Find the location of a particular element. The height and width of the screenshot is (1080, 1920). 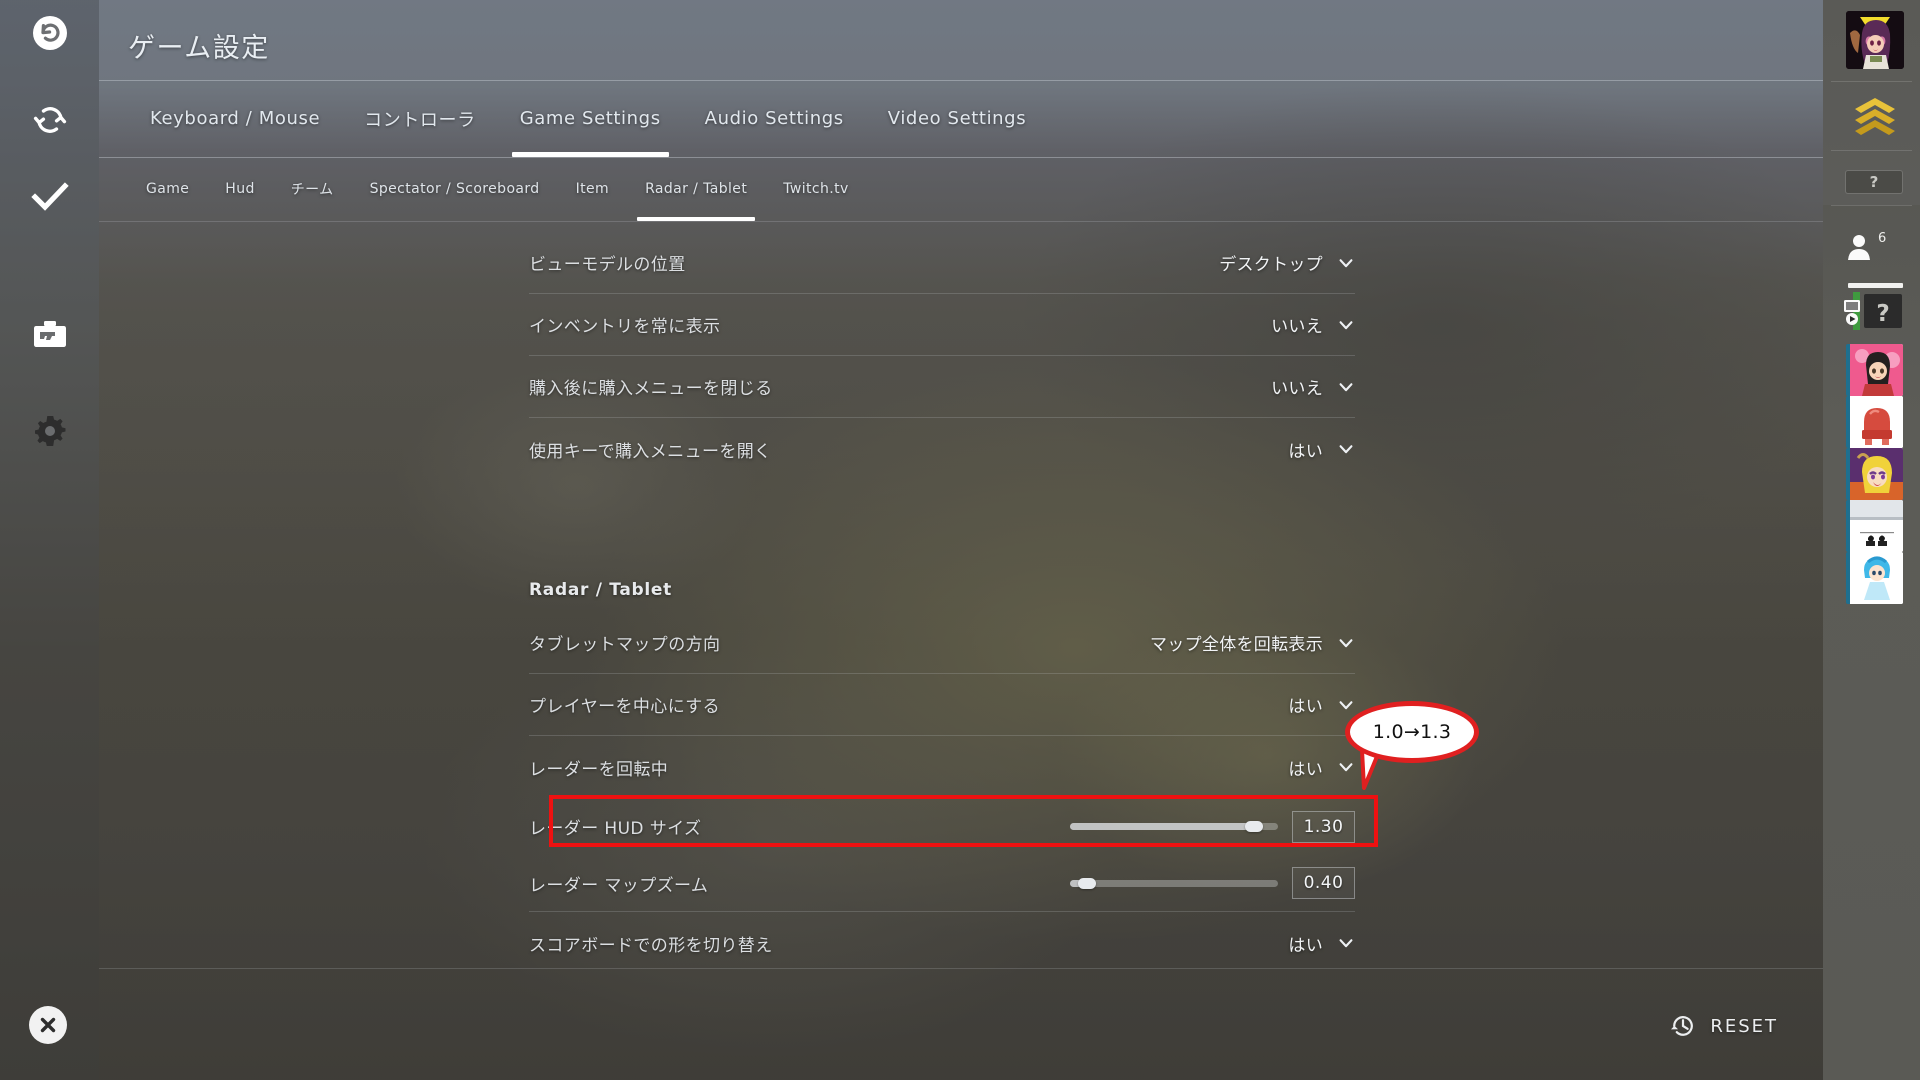

panel-header: ゲーム設定 is located at coordinates (961, 40).